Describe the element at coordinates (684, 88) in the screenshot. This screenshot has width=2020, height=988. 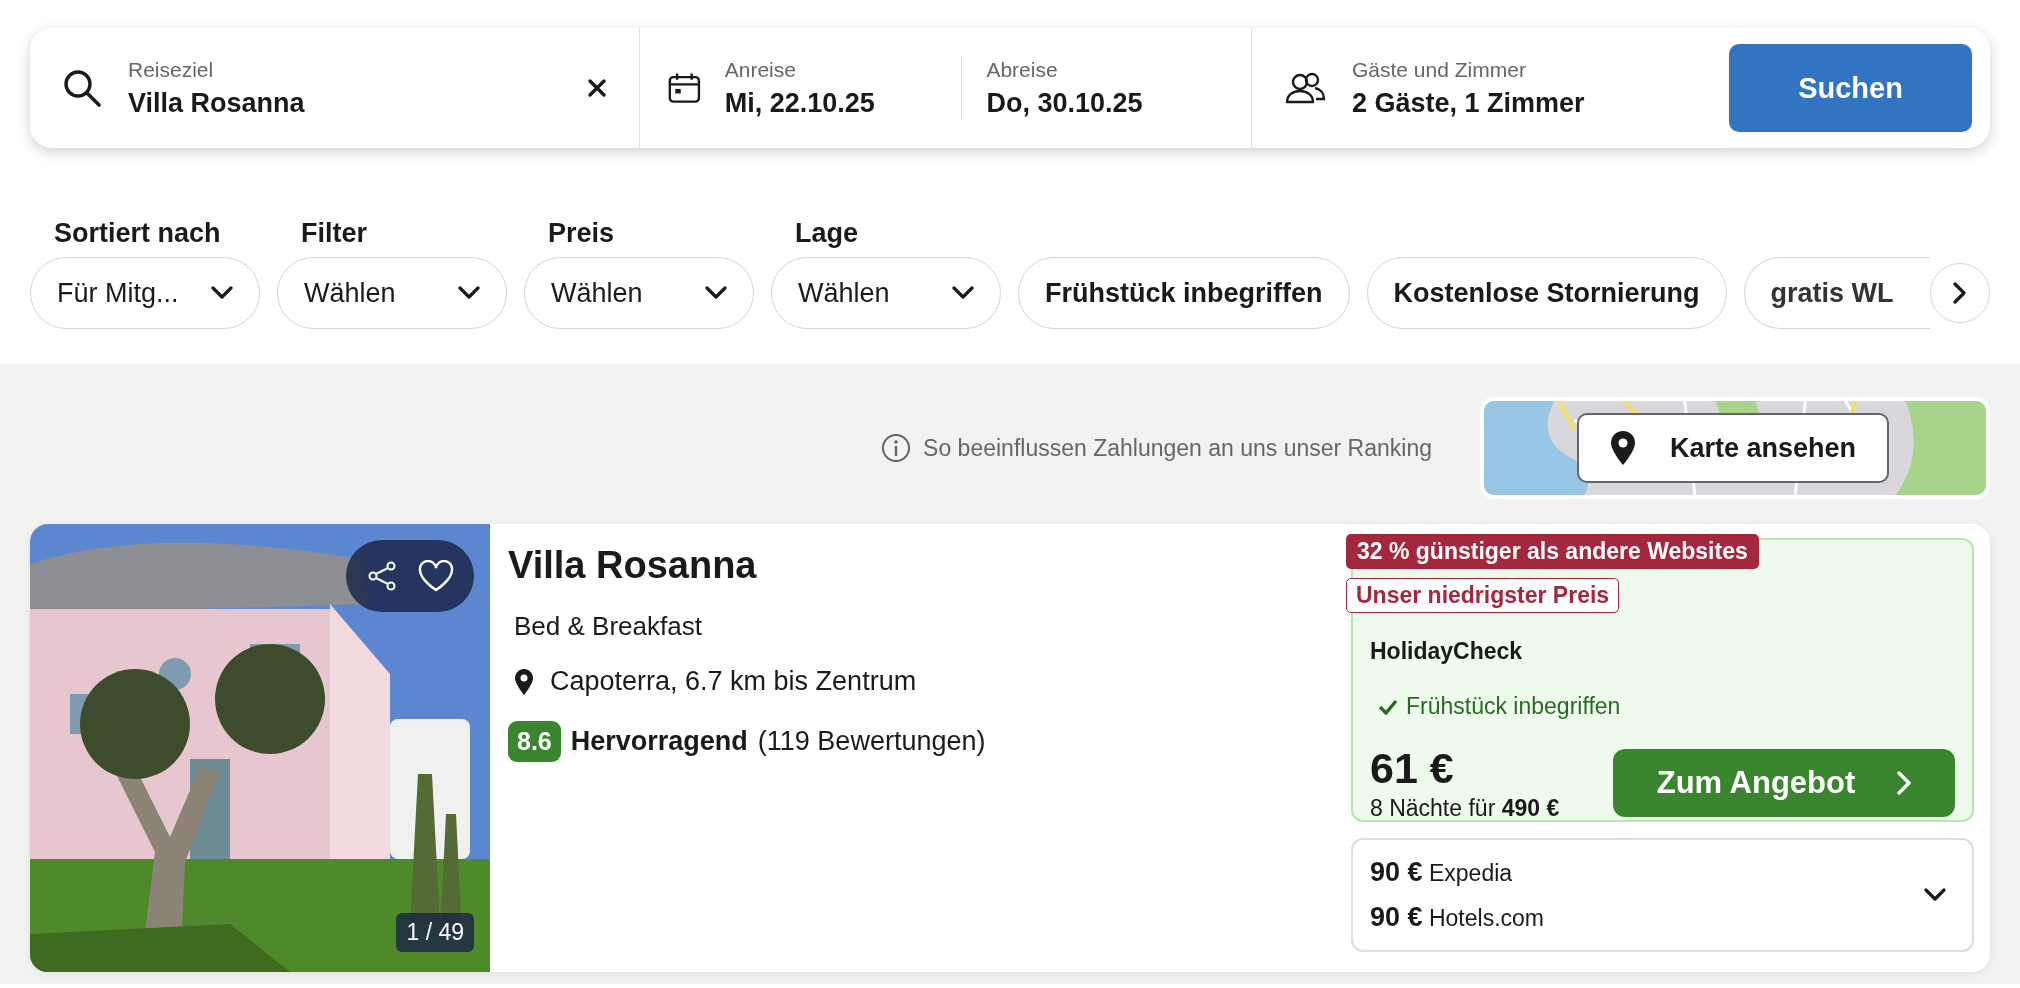
I see `calendar-icon` at that location.